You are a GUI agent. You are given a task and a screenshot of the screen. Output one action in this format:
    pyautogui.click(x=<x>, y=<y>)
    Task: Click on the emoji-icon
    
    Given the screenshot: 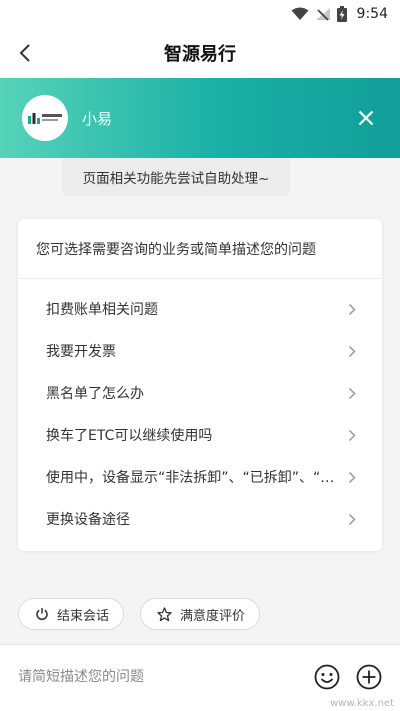 What is the action you would take?
    pyautogui.click(x=327, y=677)
    